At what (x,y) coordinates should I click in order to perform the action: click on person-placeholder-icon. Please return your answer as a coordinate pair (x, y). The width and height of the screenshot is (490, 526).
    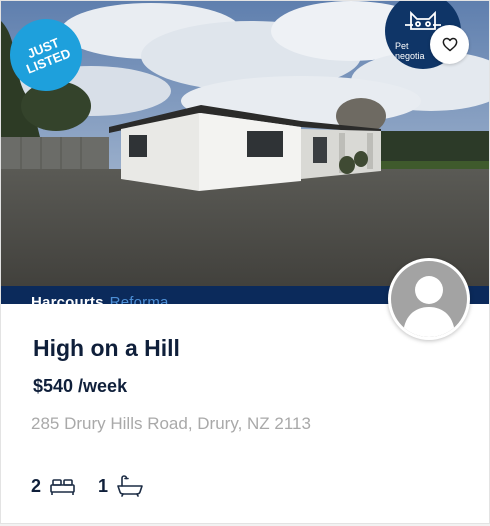
    Looking at the image, I should click on (429, 299).